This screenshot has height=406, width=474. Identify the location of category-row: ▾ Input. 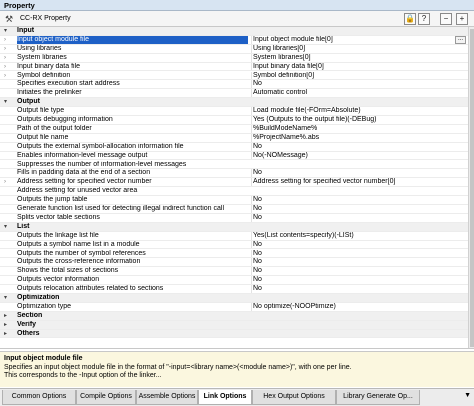
(234, 31).